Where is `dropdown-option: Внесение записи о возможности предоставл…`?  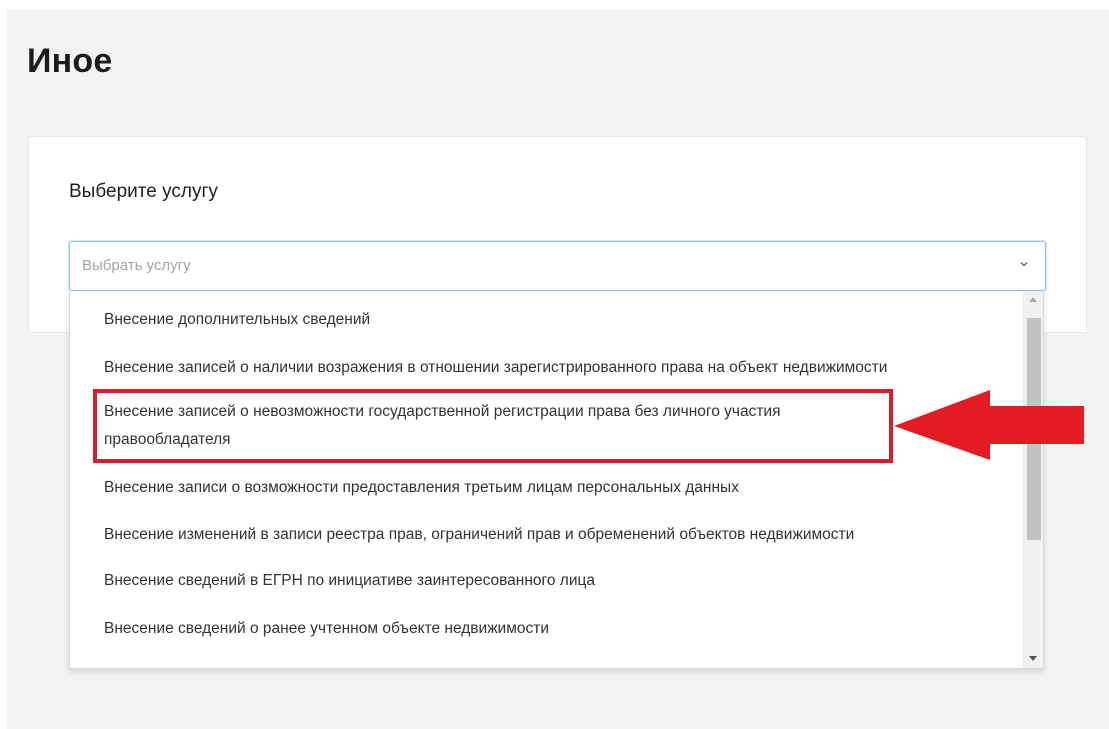 dropdown-option: Внесение записи о возможности предоставл… is located at coordinates (421, 487).